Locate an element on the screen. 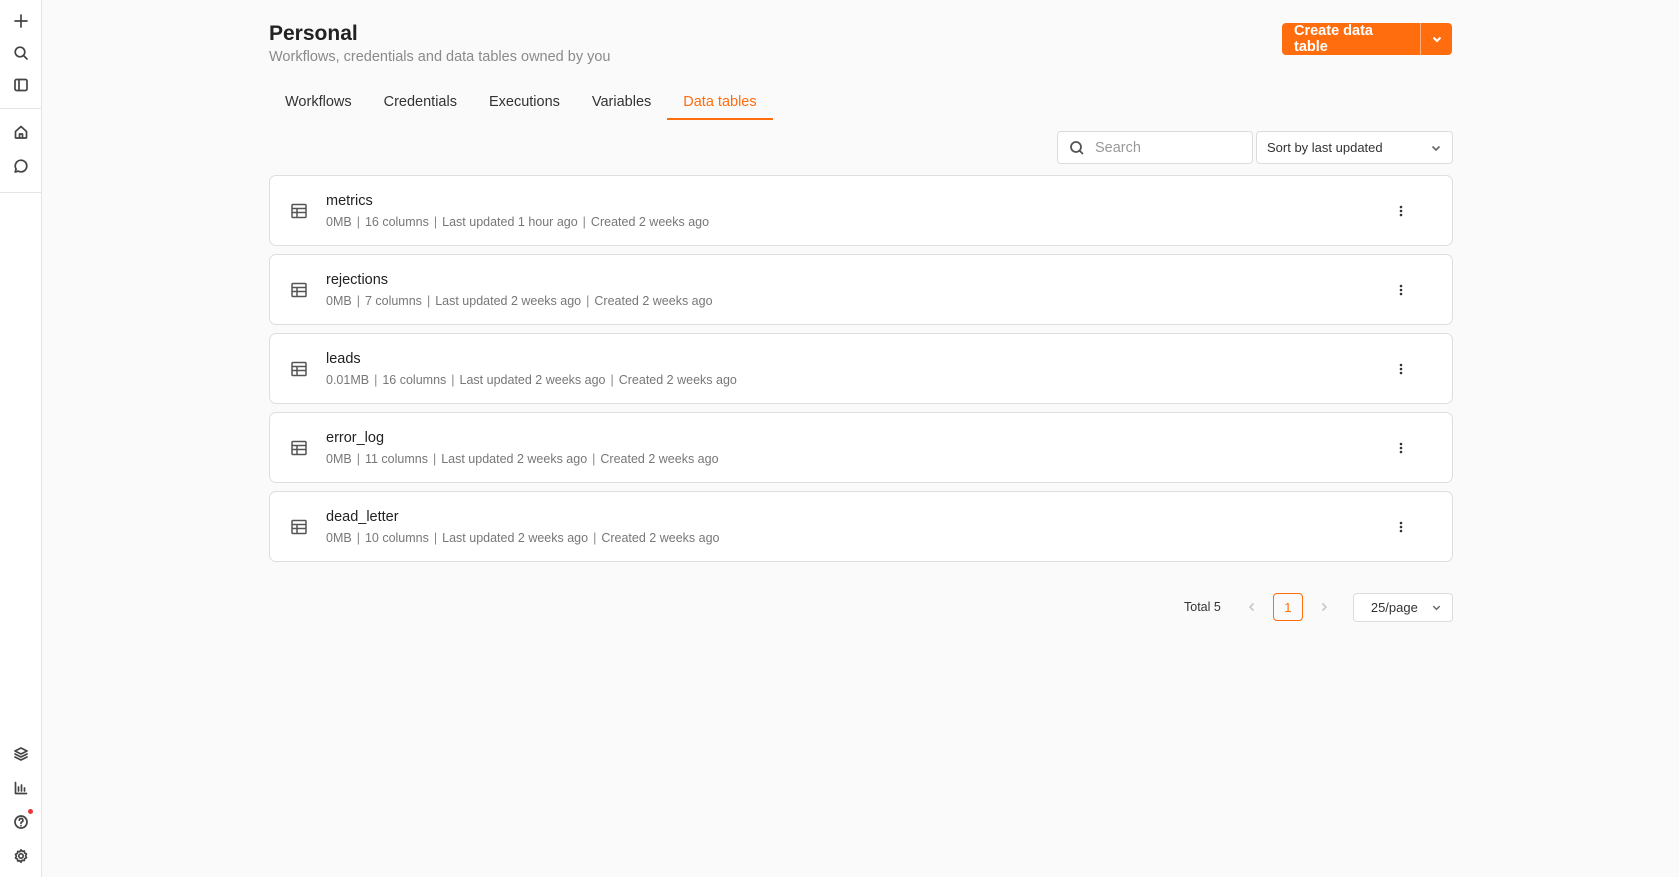 The height and width of the screenshot is (877, 1679). settings-icon is located at coordinates (21, 856).